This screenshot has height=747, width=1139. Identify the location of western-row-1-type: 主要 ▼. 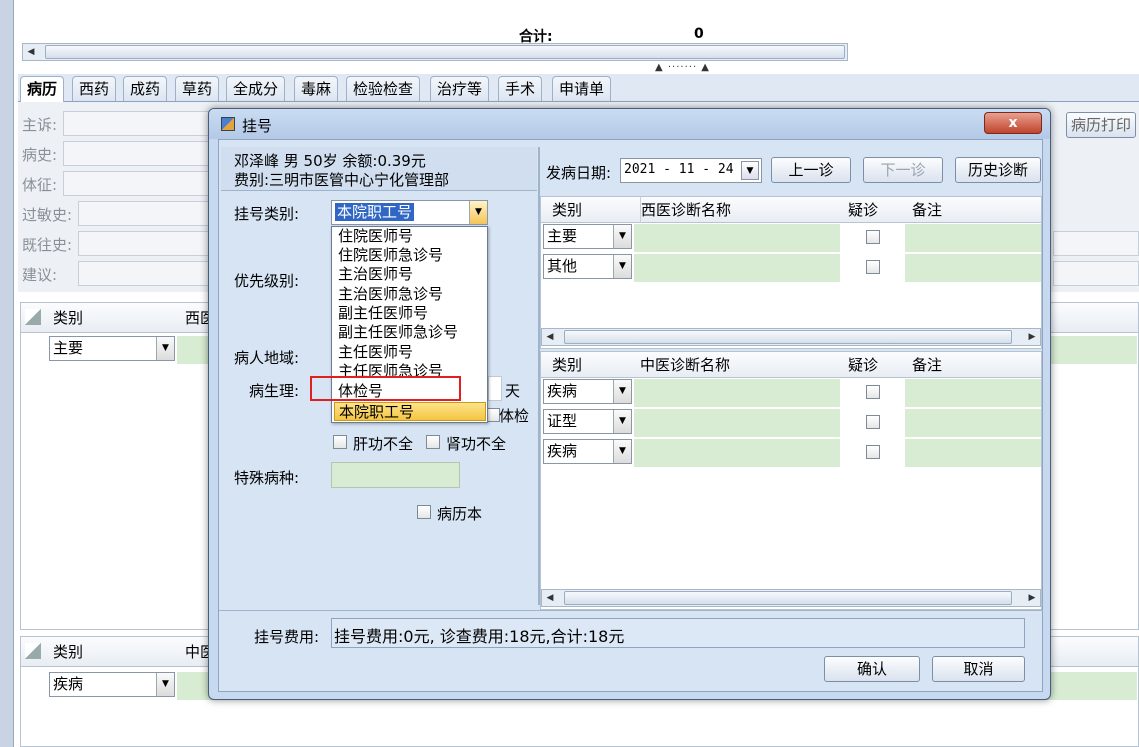
(587, 236).